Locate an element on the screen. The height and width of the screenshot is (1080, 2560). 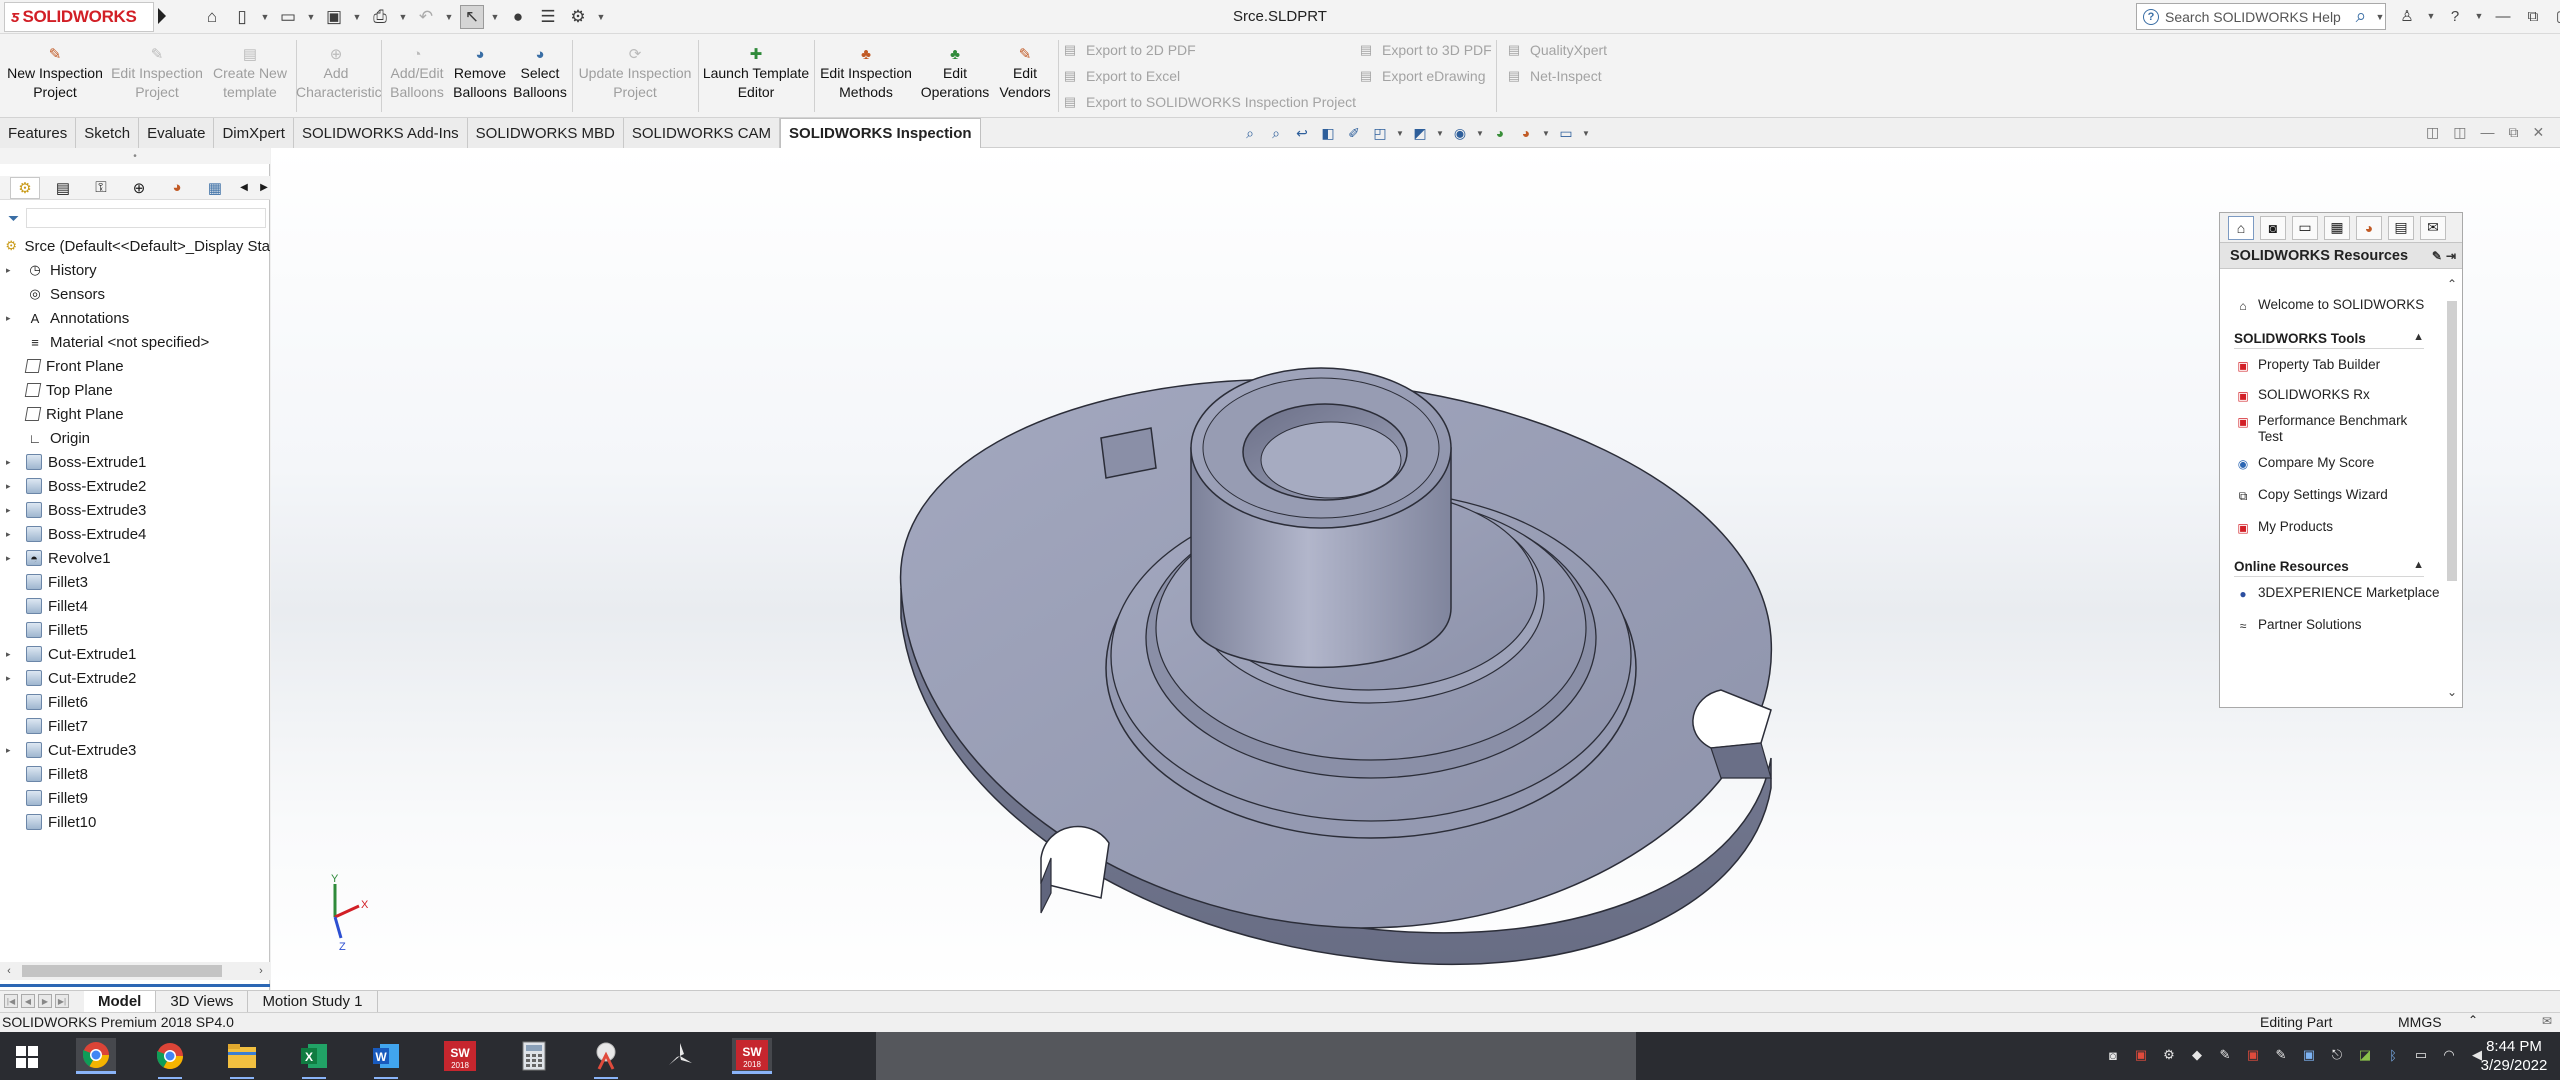
cam-feature-tree-icon: ▦ is located at coordinates (215, 188).